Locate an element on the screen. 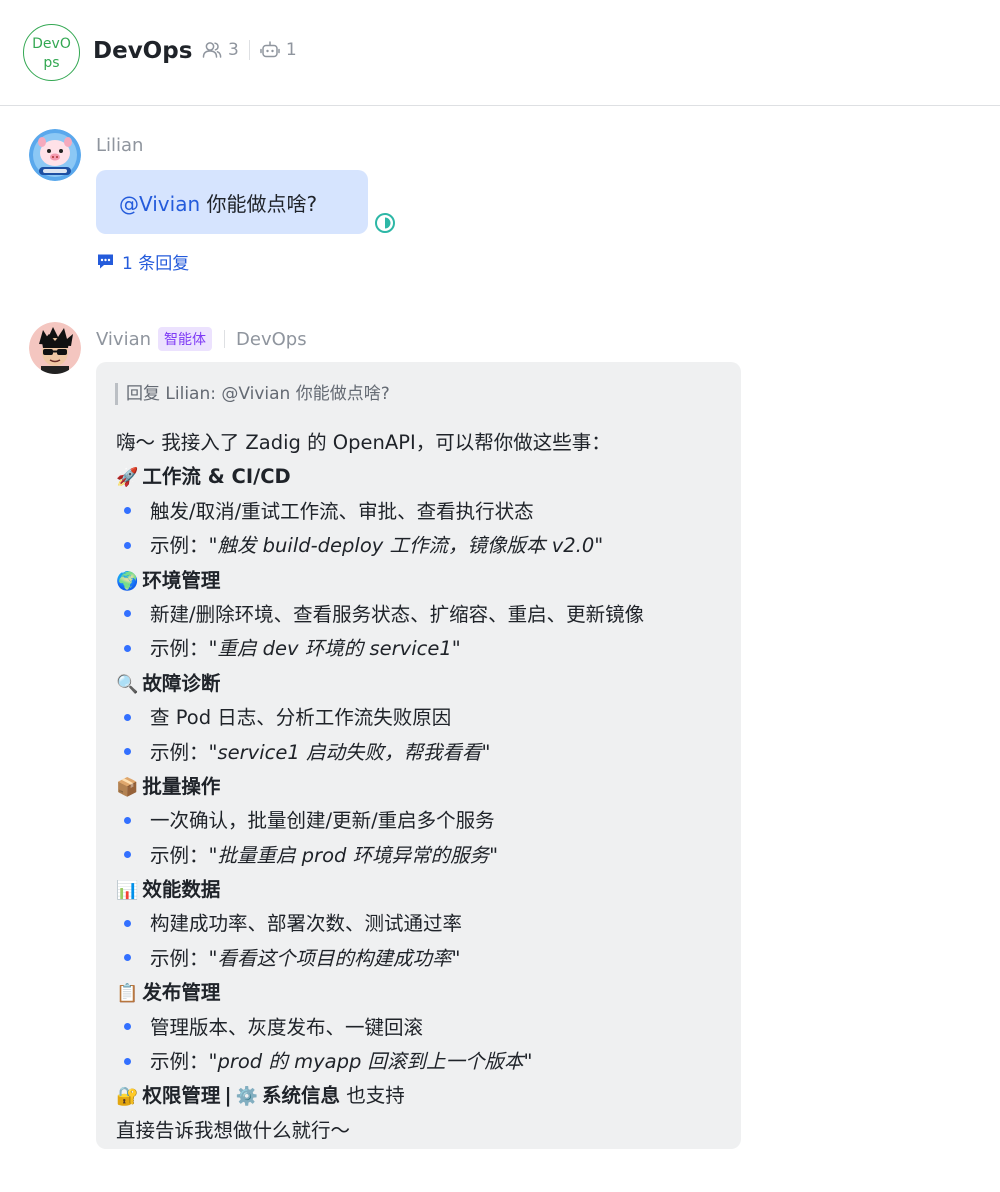 The width and height of the screenshot is (1000, 1192). extra-suffix: 也支持 is located at coordinates (372, 1096).